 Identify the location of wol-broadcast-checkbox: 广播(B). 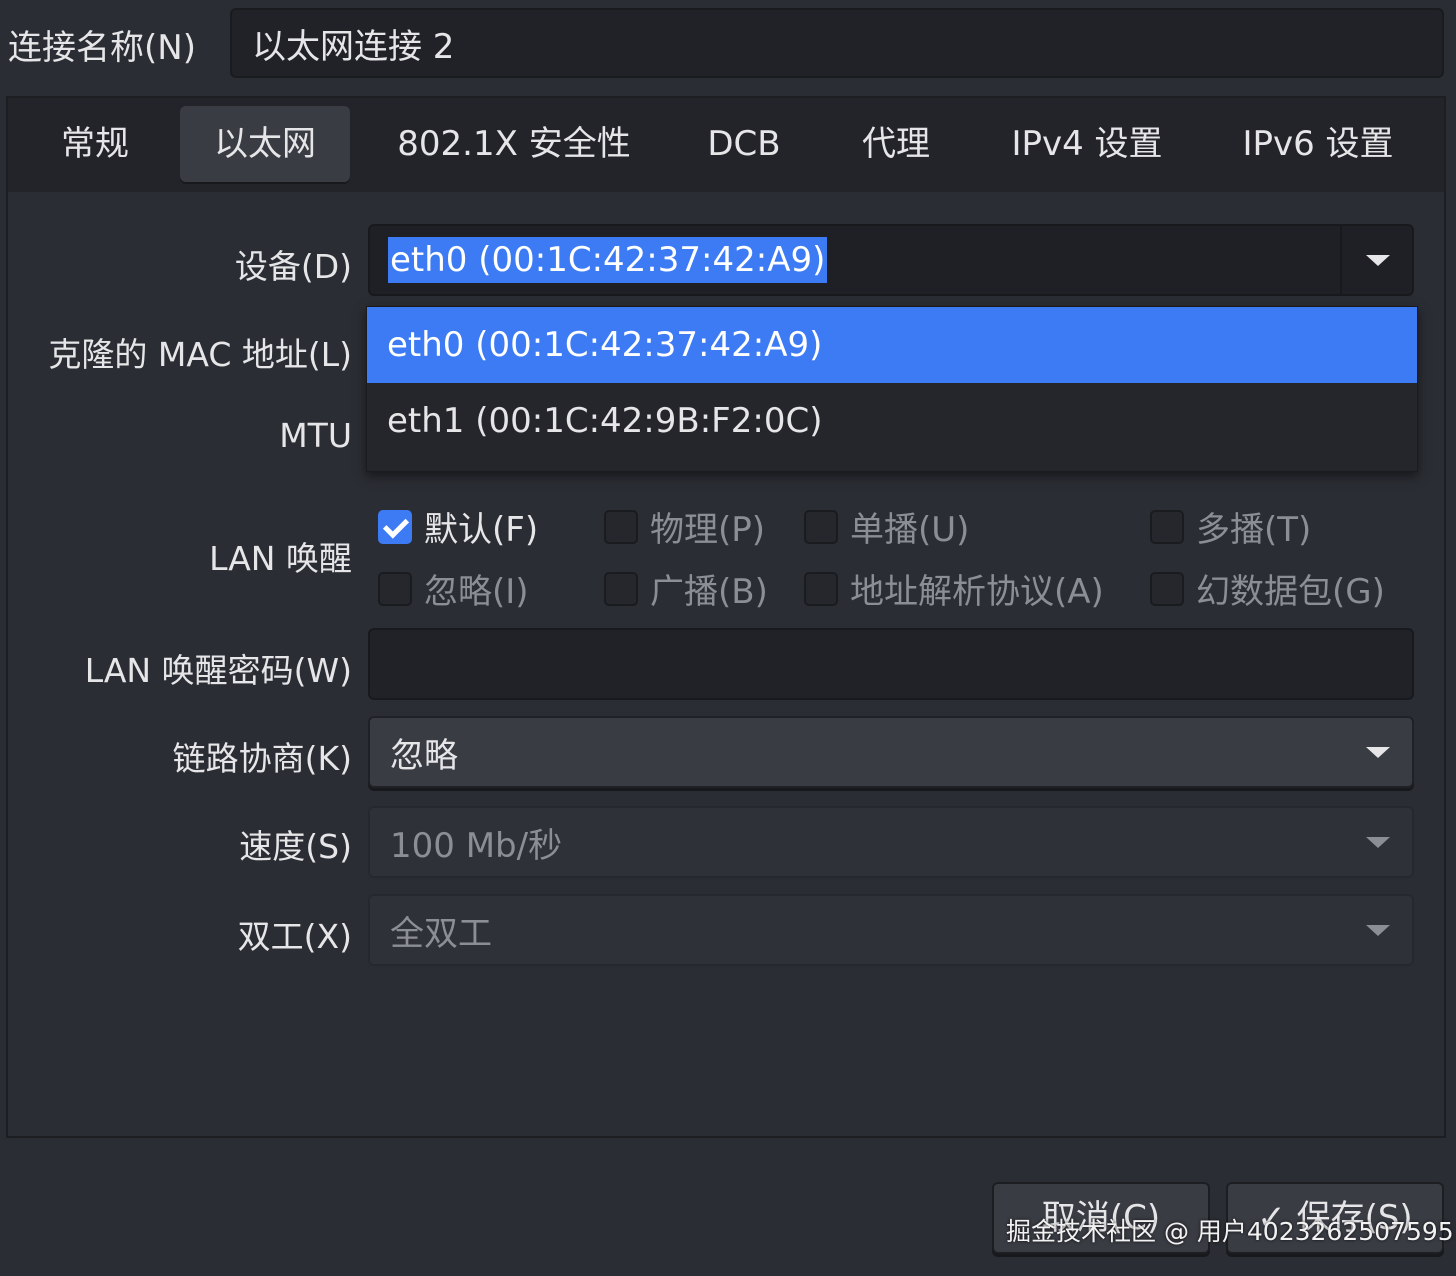
(686, 588).